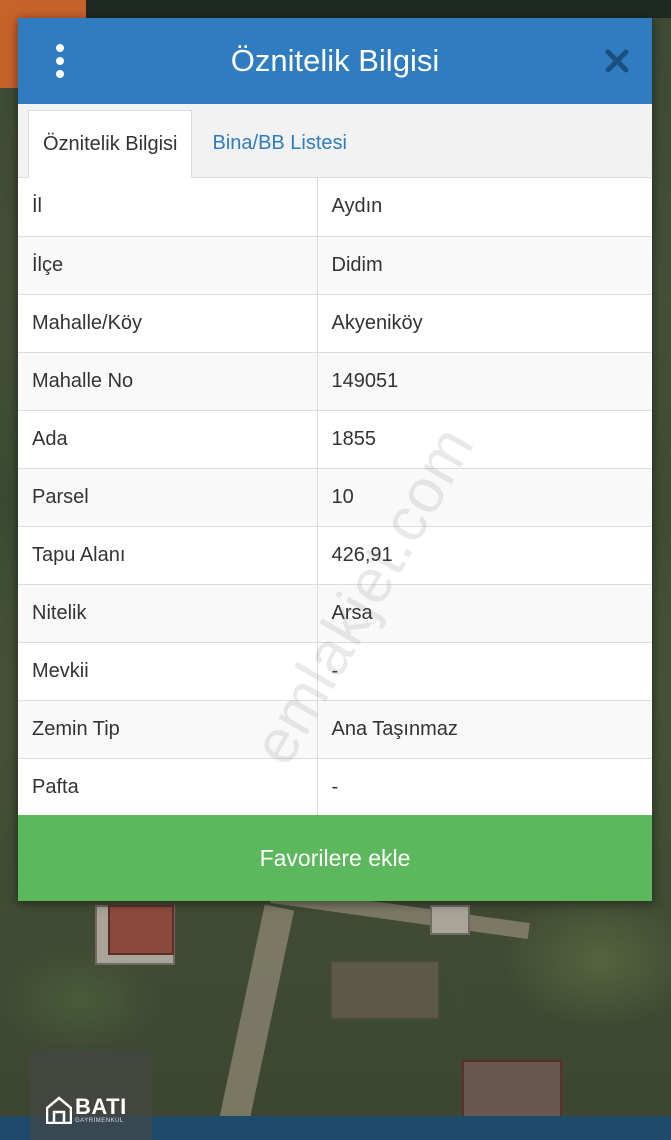 The width and height of the screenshot is (671, 1140). What do you see at coordinates (168, 381) in the screenshot?
I see `attribute-key: Mahalle No` at bounding box center [168, 381].